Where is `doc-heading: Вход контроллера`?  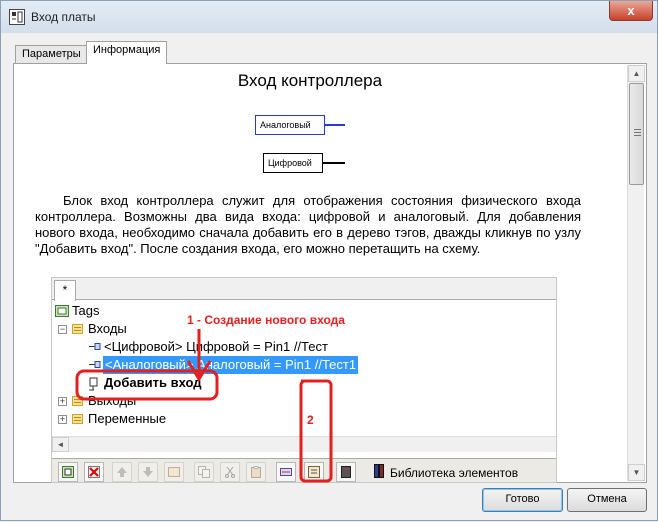
doc-heading: Вход контроллера is located at coordinates (310, 80).